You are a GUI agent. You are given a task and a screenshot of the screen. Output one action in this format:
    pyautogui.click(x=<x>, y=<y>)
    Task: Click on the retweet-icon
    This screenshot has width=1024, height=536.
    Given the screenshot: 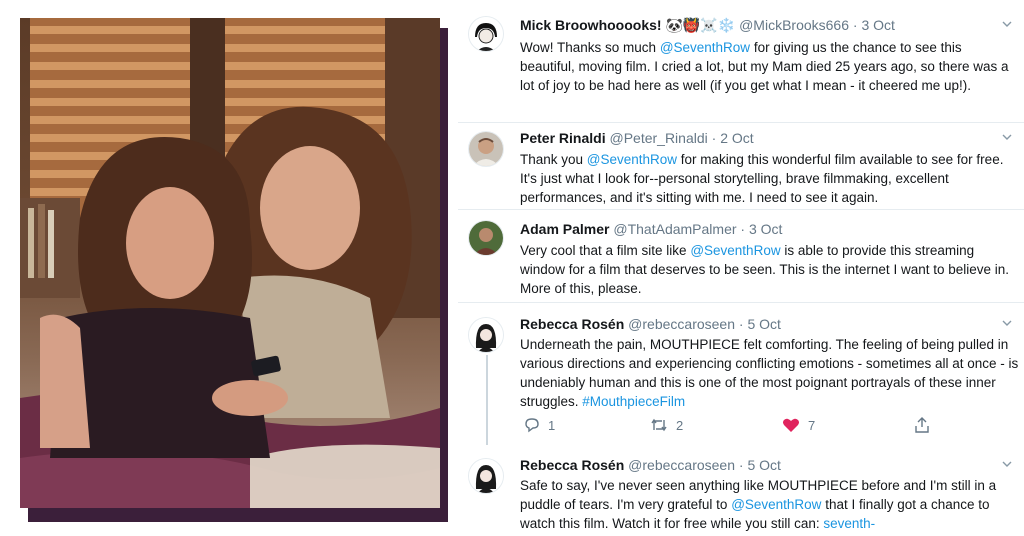 What is the action you would take?
    pyautogui.click(x=659, y=425)
    